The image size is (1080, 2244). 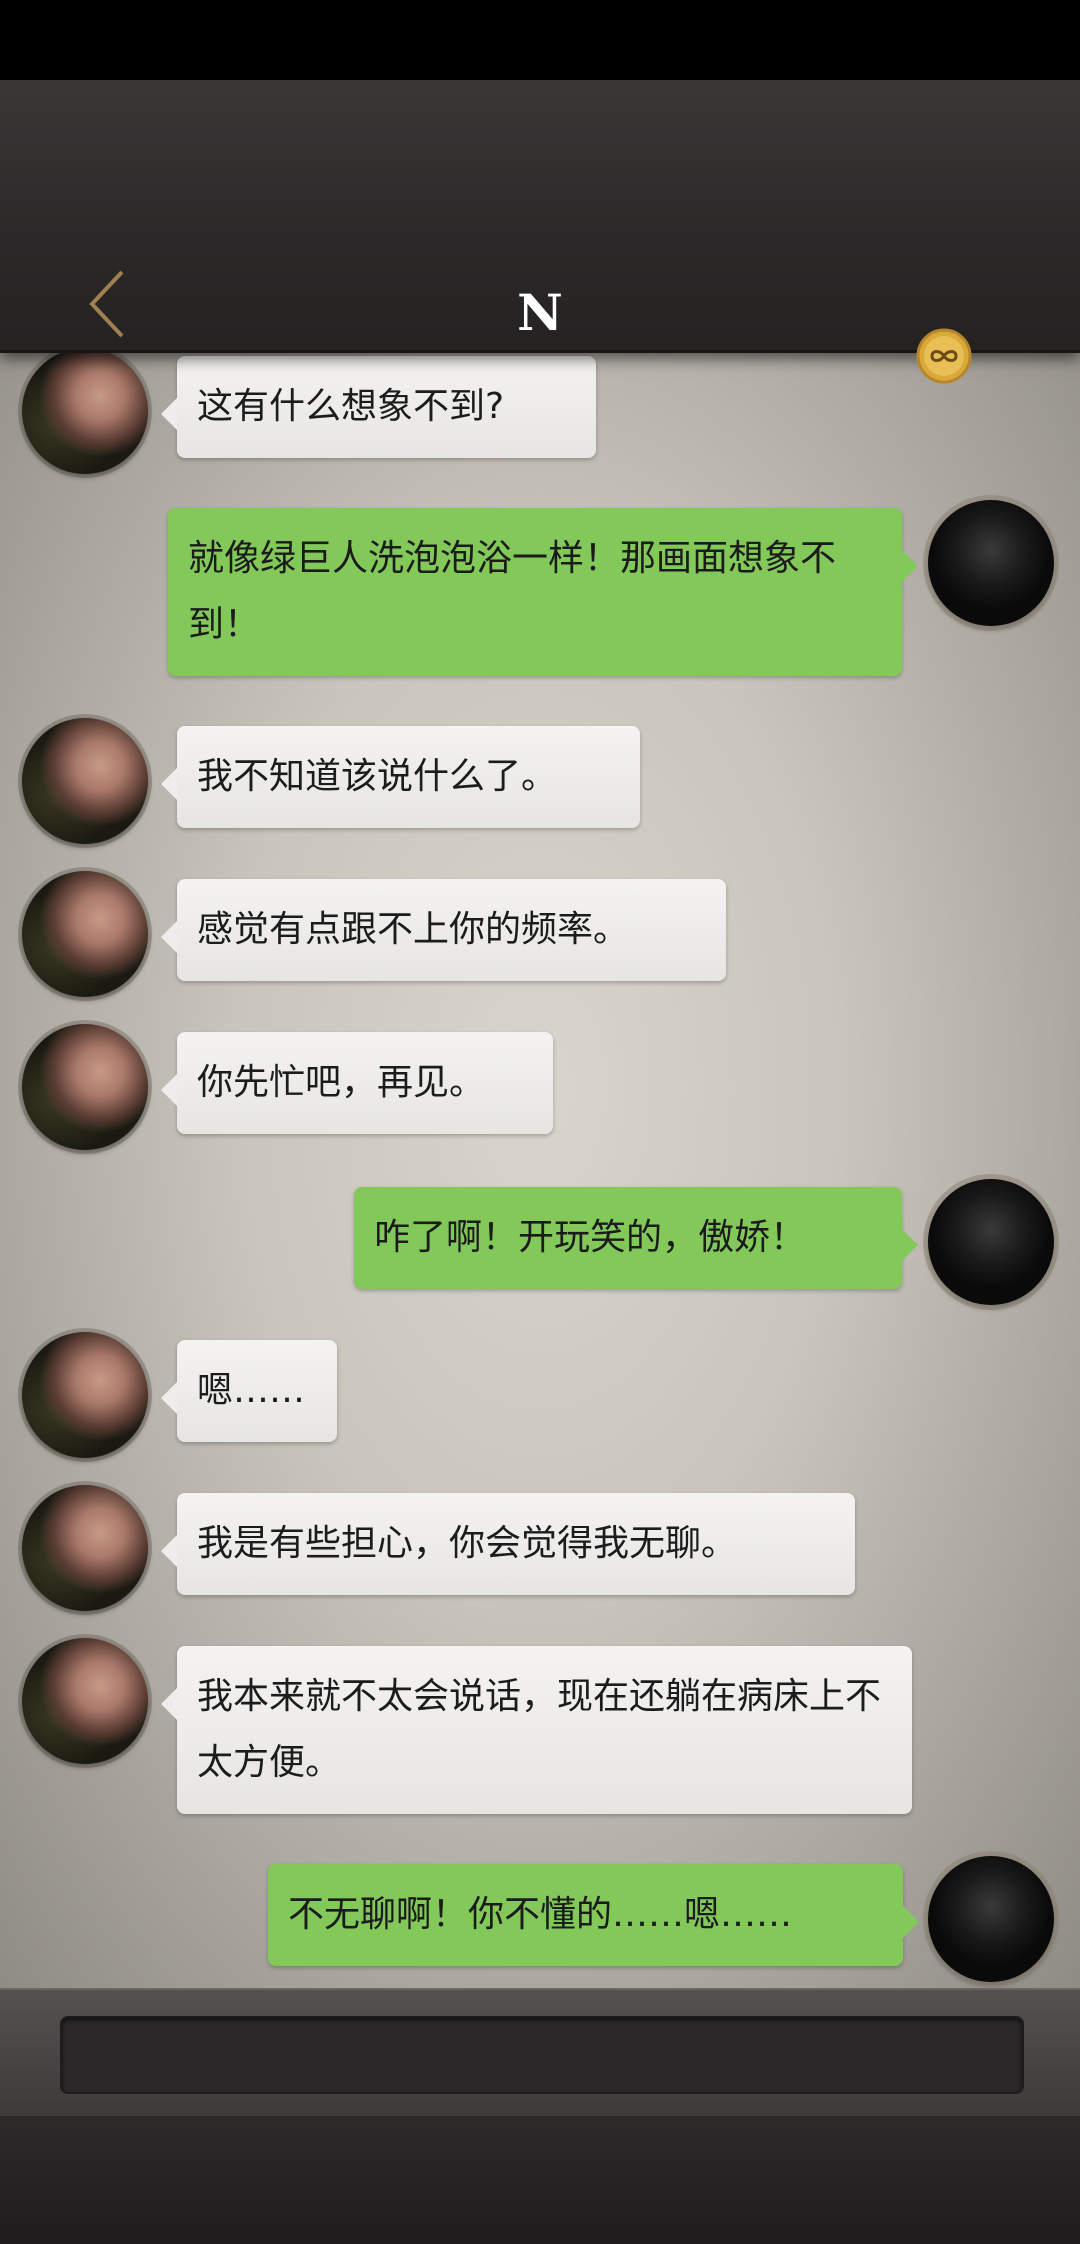 What do you see at coordinates (636, 1238) in the screenshot?
I see `sent-message-bubble: 咋了啊！开玩笑的，傲娇！` at bounding box center [636, 1238].